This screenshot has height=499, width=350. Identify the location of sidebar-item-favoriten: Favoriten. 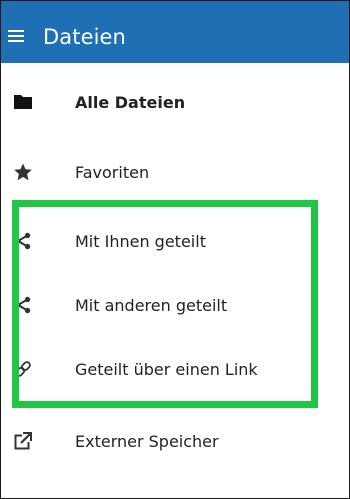
(175, 172).